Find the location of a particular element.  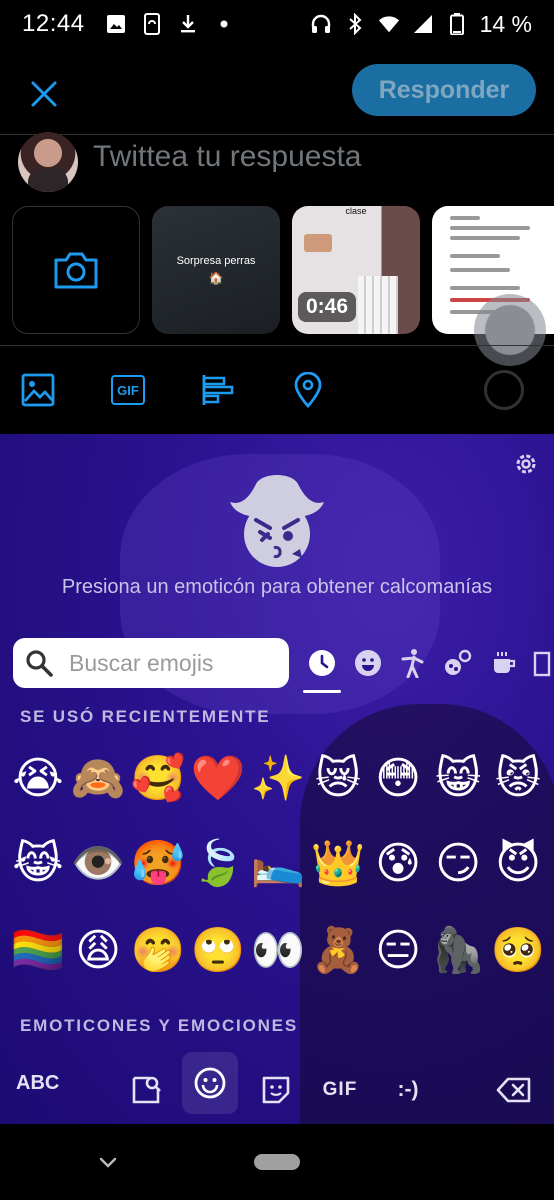

emoji-key: 😰 is located at coordinates (398, 863).